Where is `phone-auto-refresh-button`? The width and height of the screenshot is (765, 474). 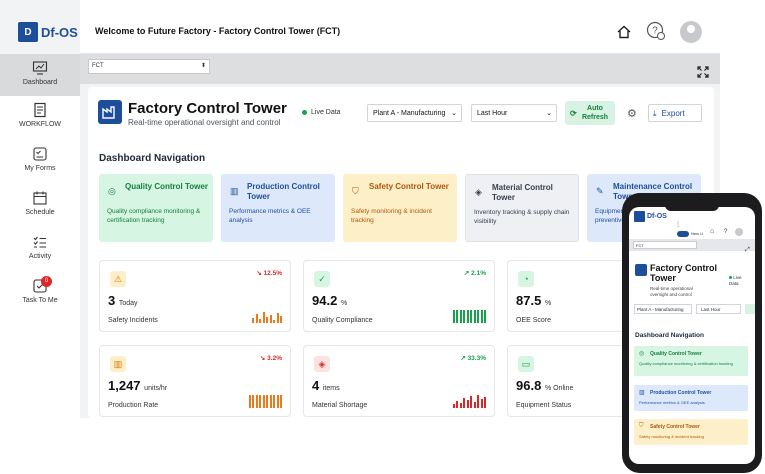 phone-auto-refresh-button is located at coordinates (750, 309).